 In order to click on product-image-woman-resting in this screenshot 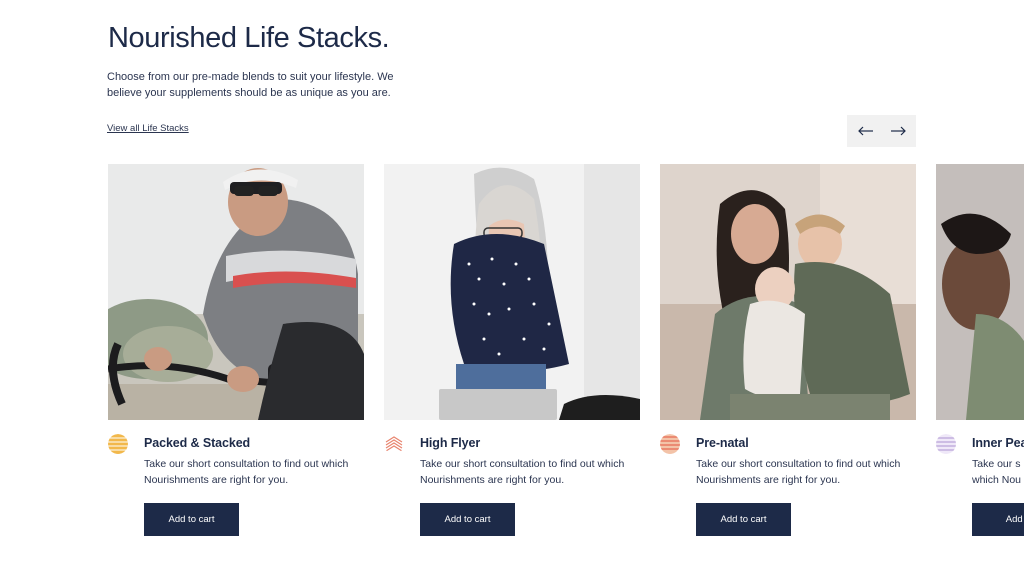, I will do `click(980, 292)`.